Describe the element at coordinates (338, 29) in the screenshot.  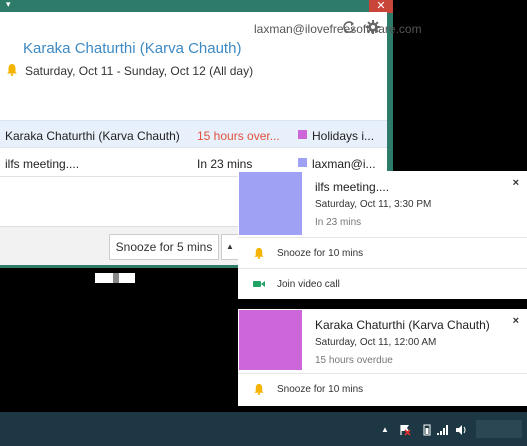
I see `account-email: laxman@ilovefreesoftware.com` at that location.